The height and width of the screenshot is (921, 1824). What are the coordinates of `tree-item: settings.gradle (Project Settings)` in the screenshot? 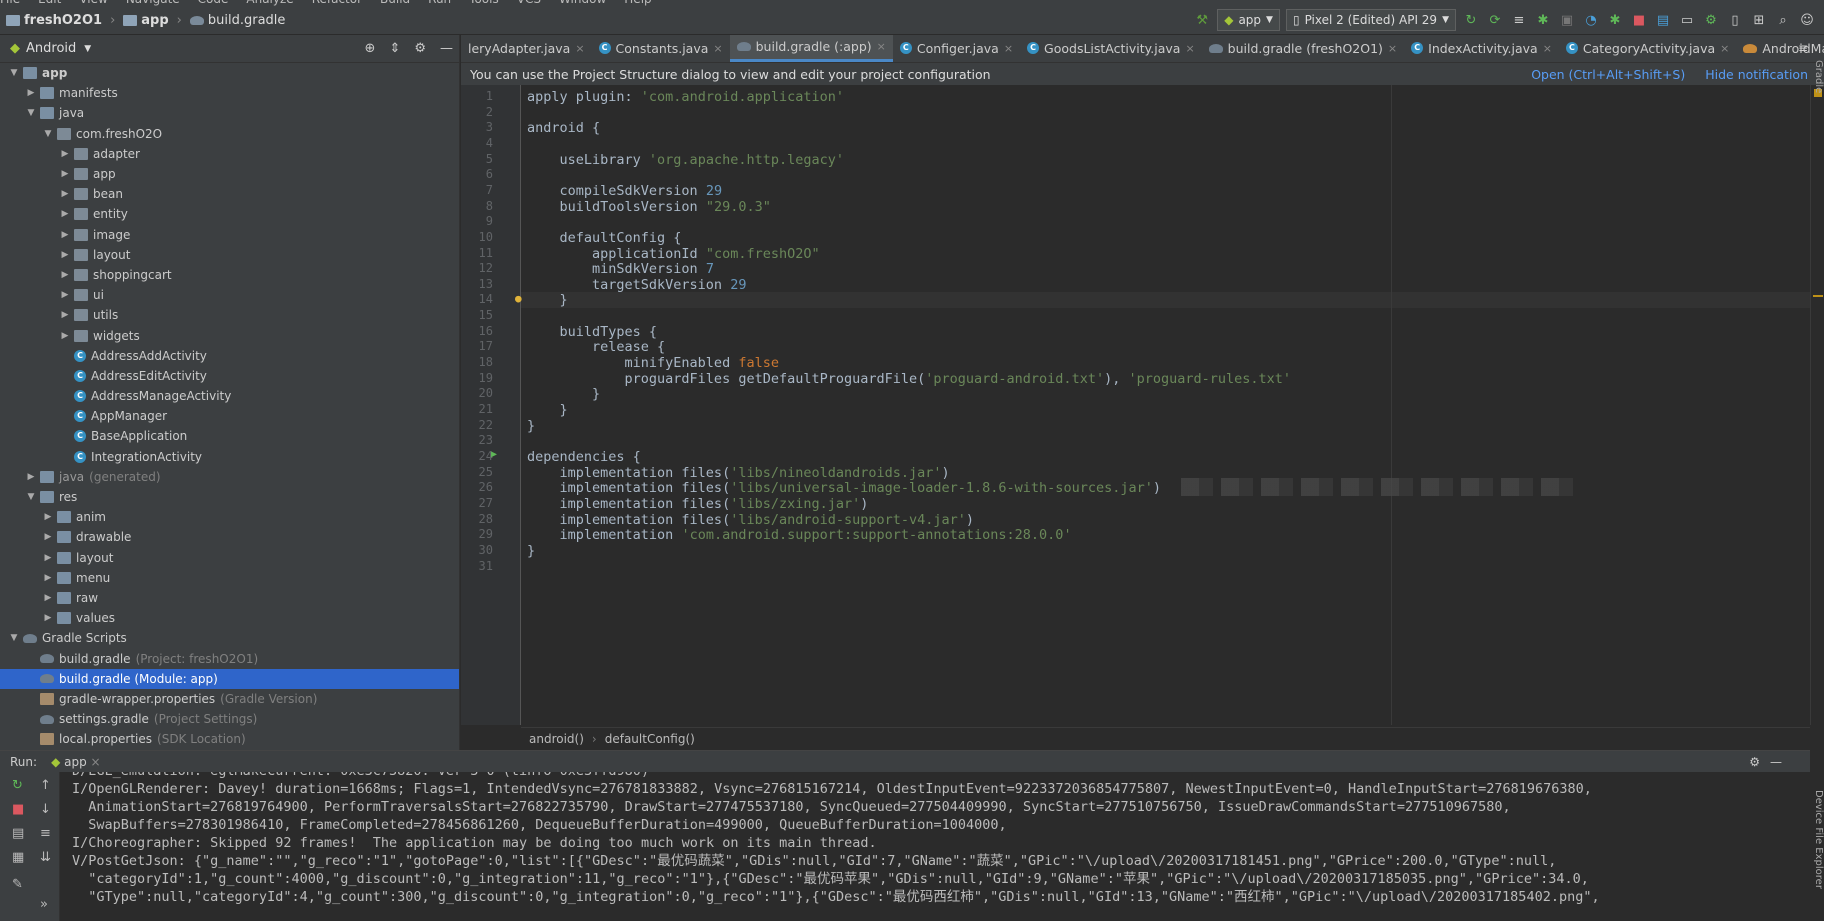 It's located at (229, 719).